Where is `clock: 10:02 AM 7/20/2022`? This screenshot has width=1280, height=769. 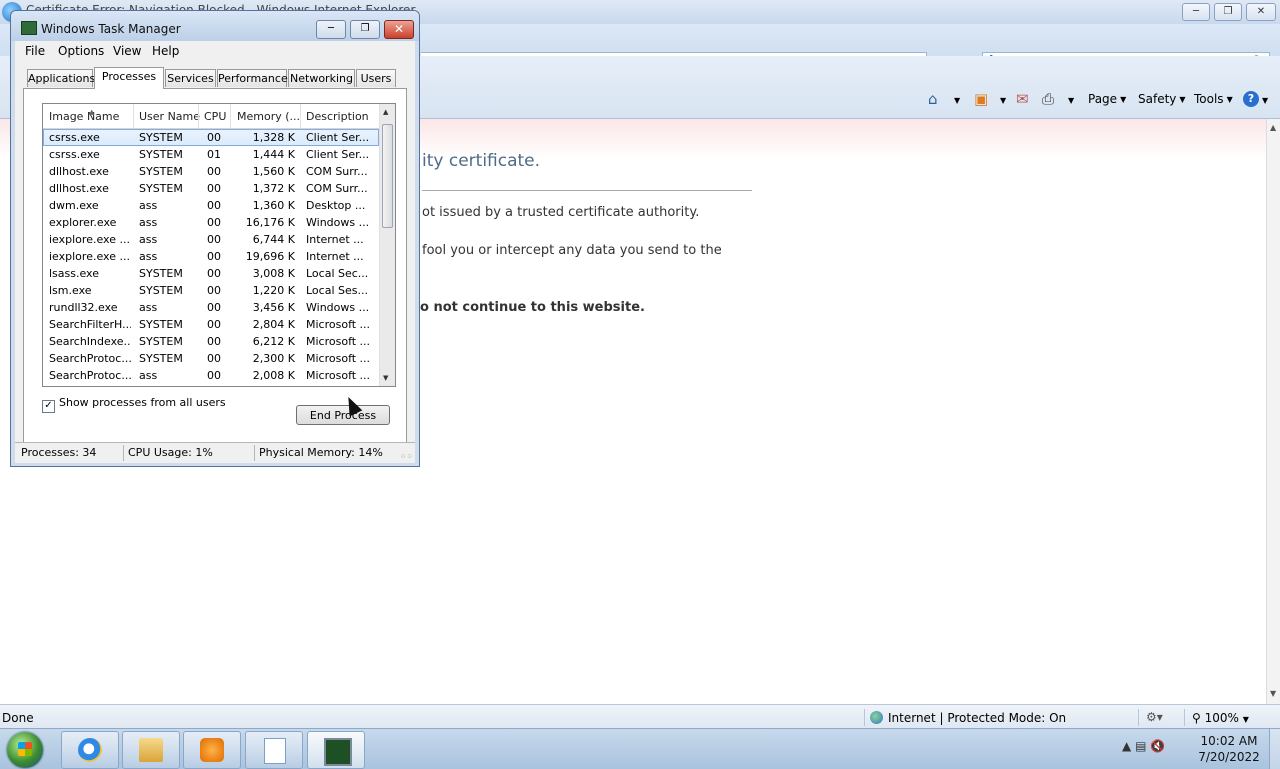 clock: 10:02 AM 7/20/2022 is located at coordinates (1229, 749).